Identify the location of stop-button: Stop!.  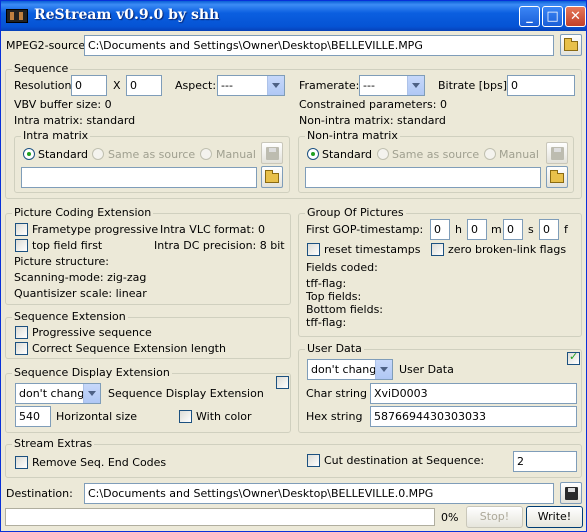
(494, 517).